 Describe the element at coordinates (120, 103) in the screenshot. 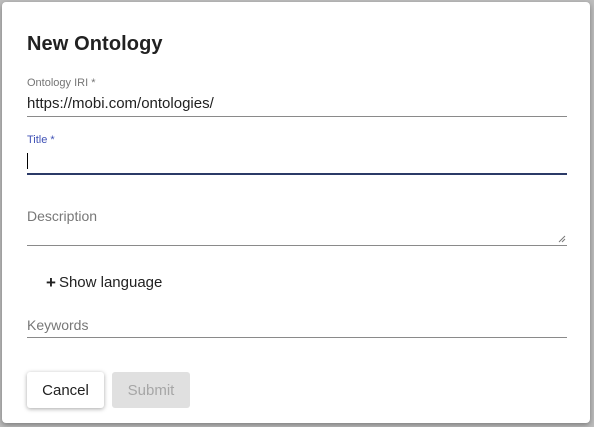

I see `ontology-iri-input: https://mobi.com/ontologies/` at that location.